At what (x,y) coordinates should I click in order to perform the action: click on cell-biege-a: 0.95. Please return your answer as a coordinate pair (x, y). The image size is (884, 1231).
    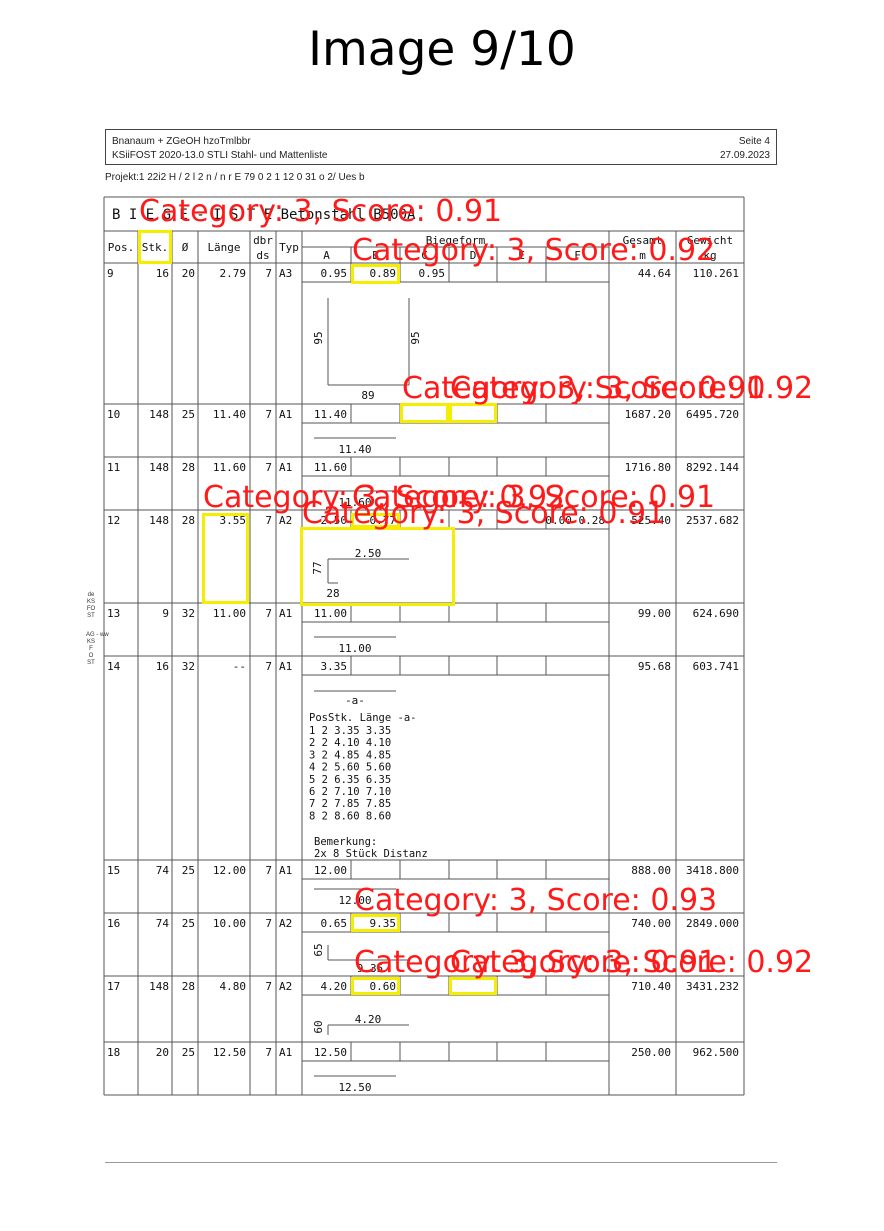
    Looking at the image, I should click on (334, 273).